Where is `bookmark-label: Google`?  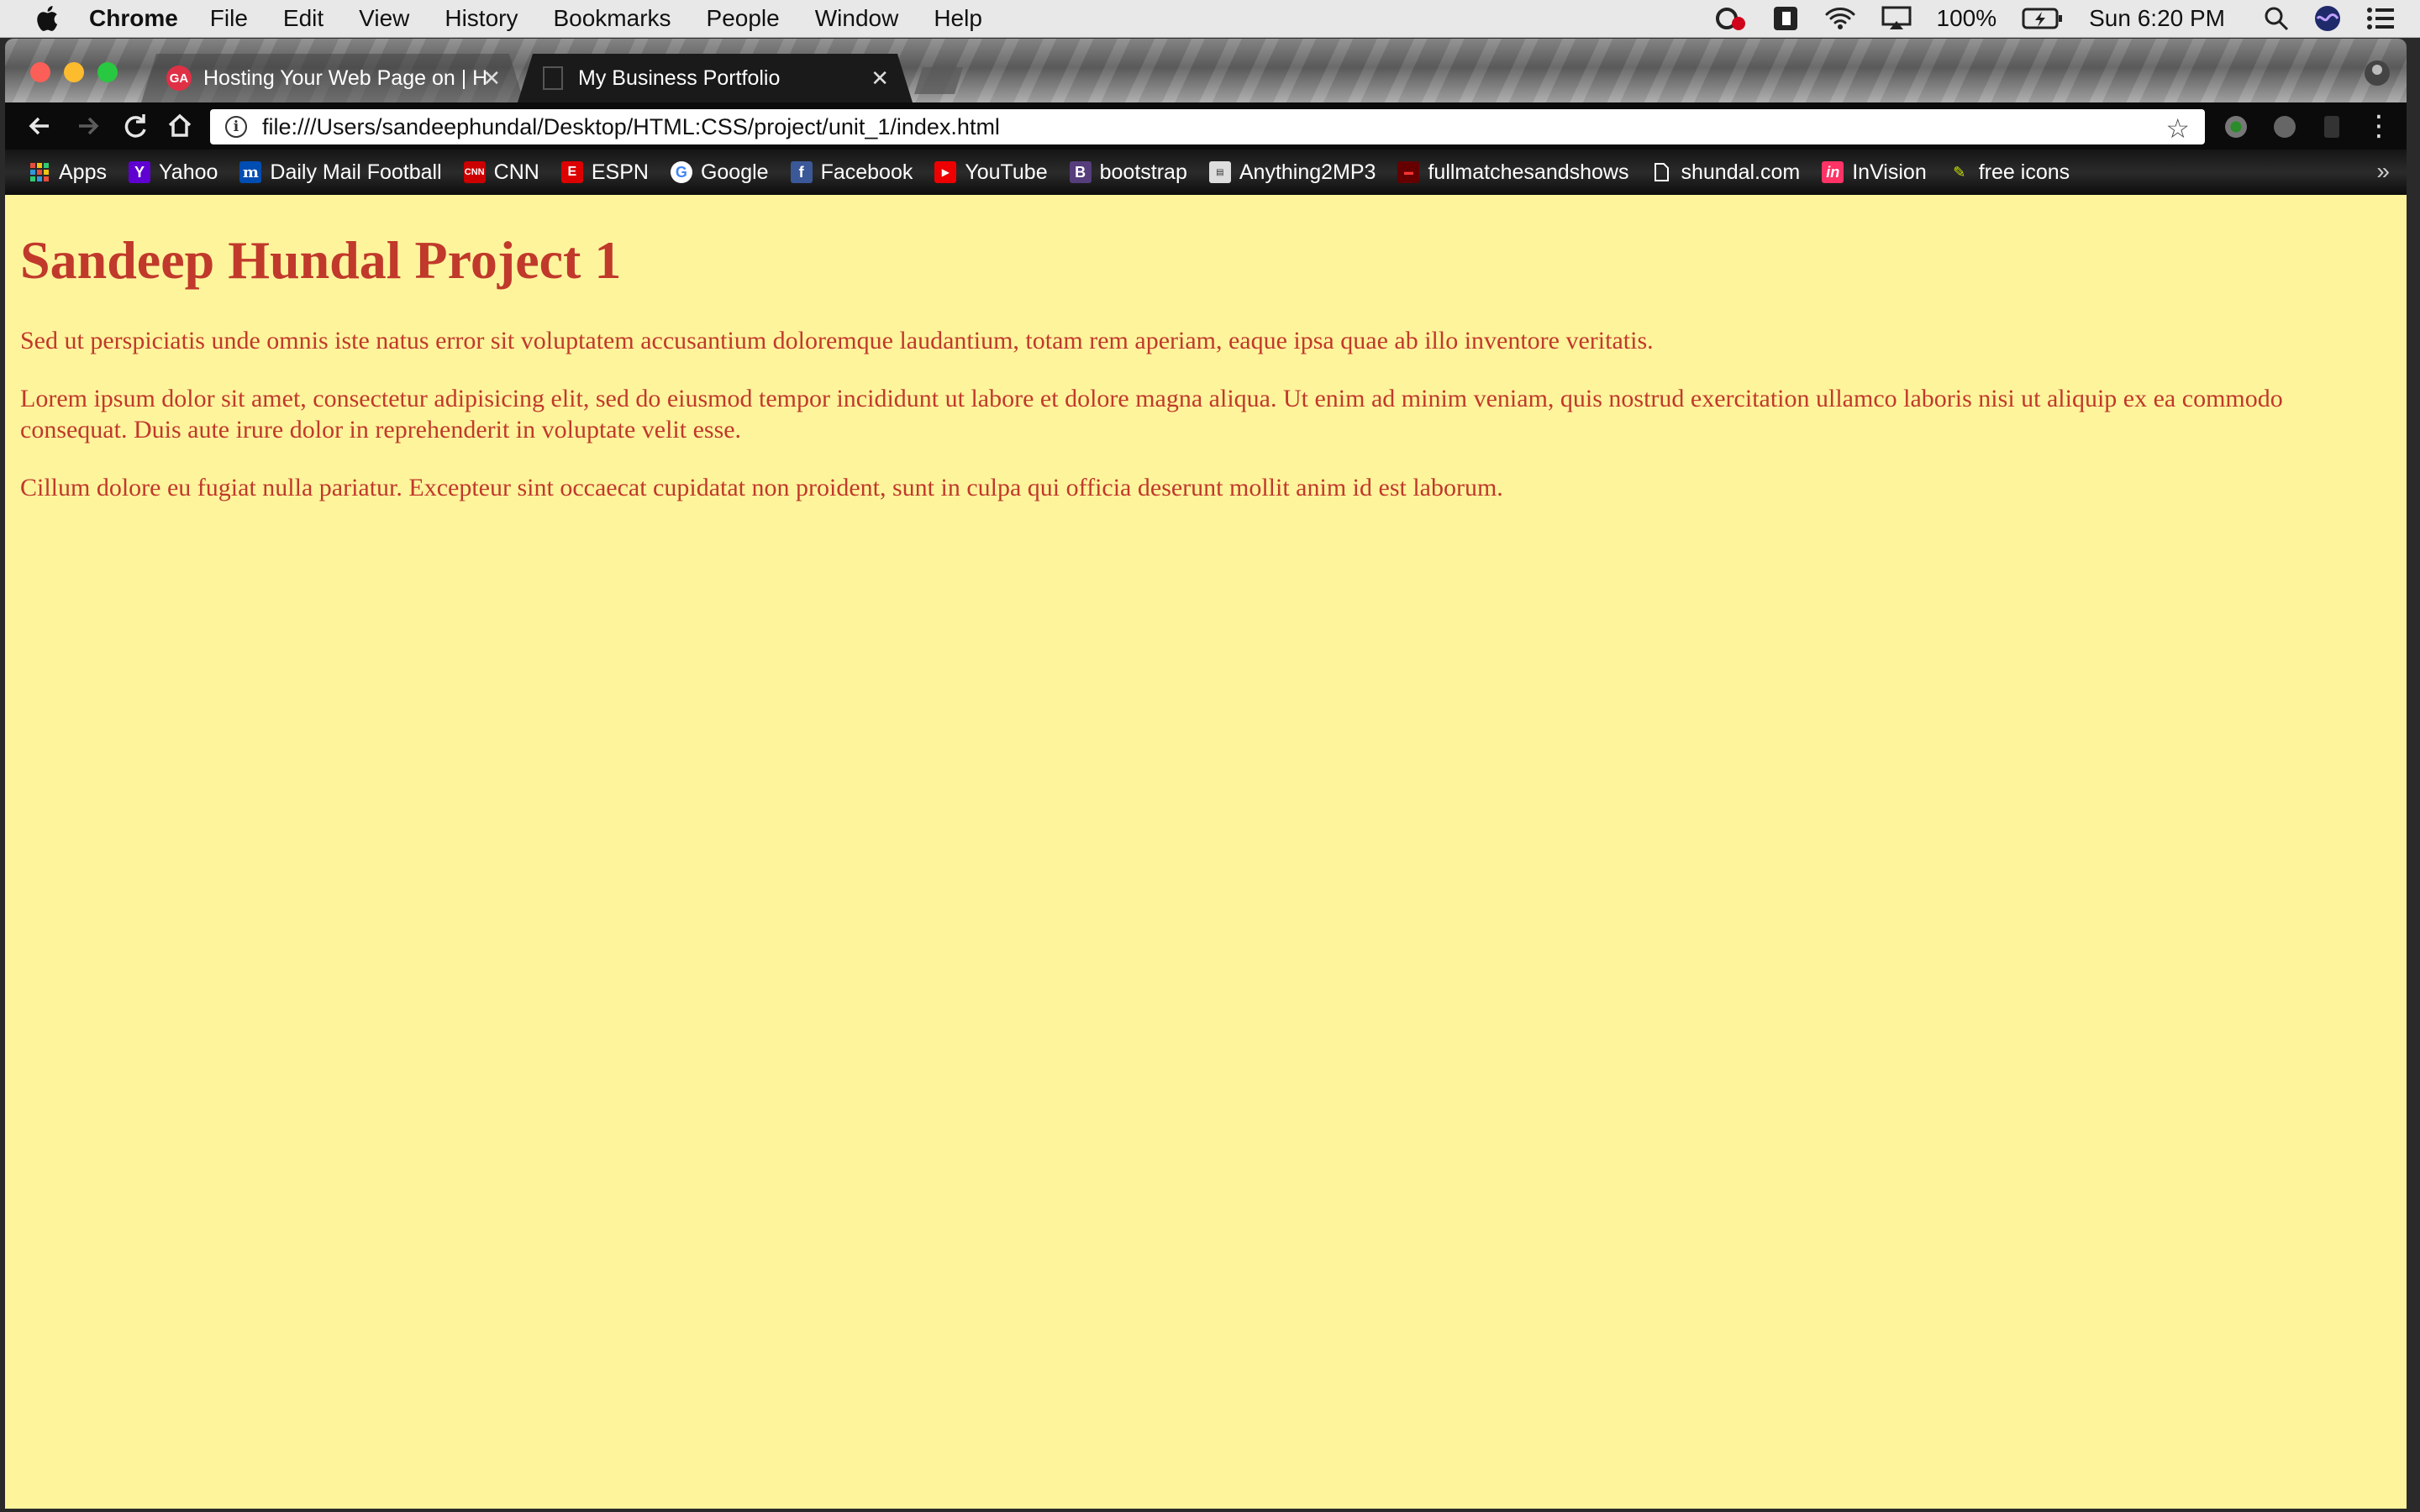
bookmark-label: Google is located at coordinates (734, 172).